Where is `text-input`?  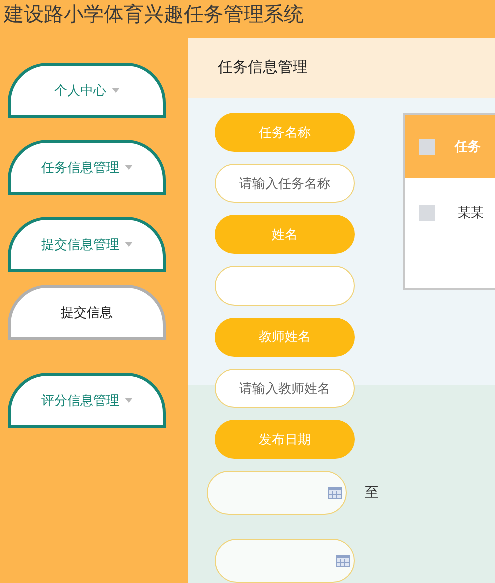 text-input is located at coordinates (285, 286).